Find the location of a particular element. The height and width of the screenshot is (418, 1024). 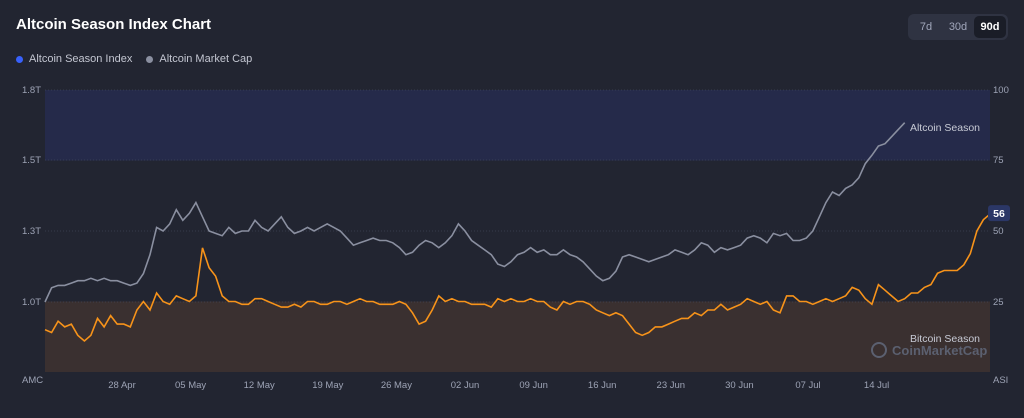

x-tick-label: 02 Jun is located at coordinates (465, 385).